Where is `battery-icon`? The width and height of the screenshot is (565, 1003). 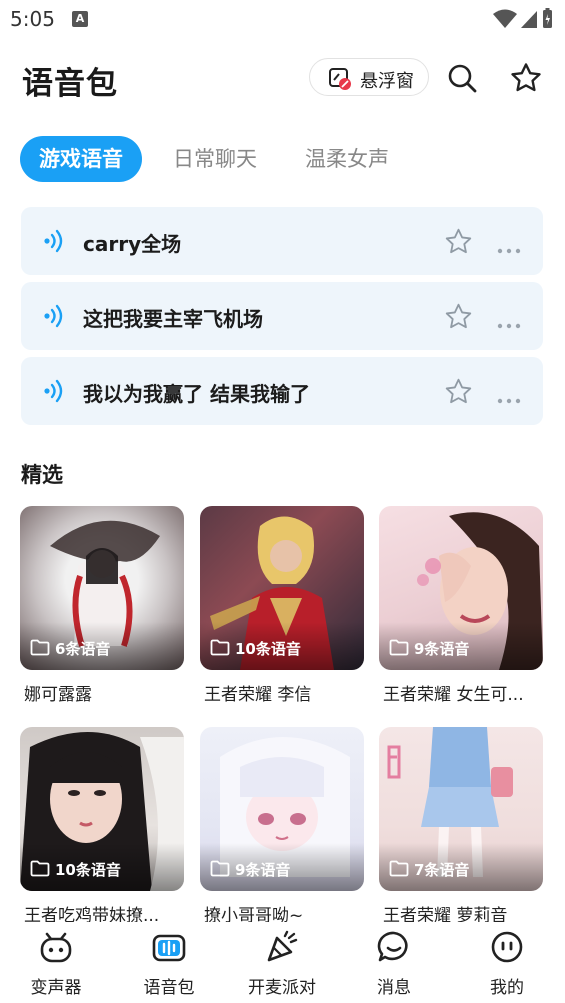 battery-icon is located at coordinates (547, 18).